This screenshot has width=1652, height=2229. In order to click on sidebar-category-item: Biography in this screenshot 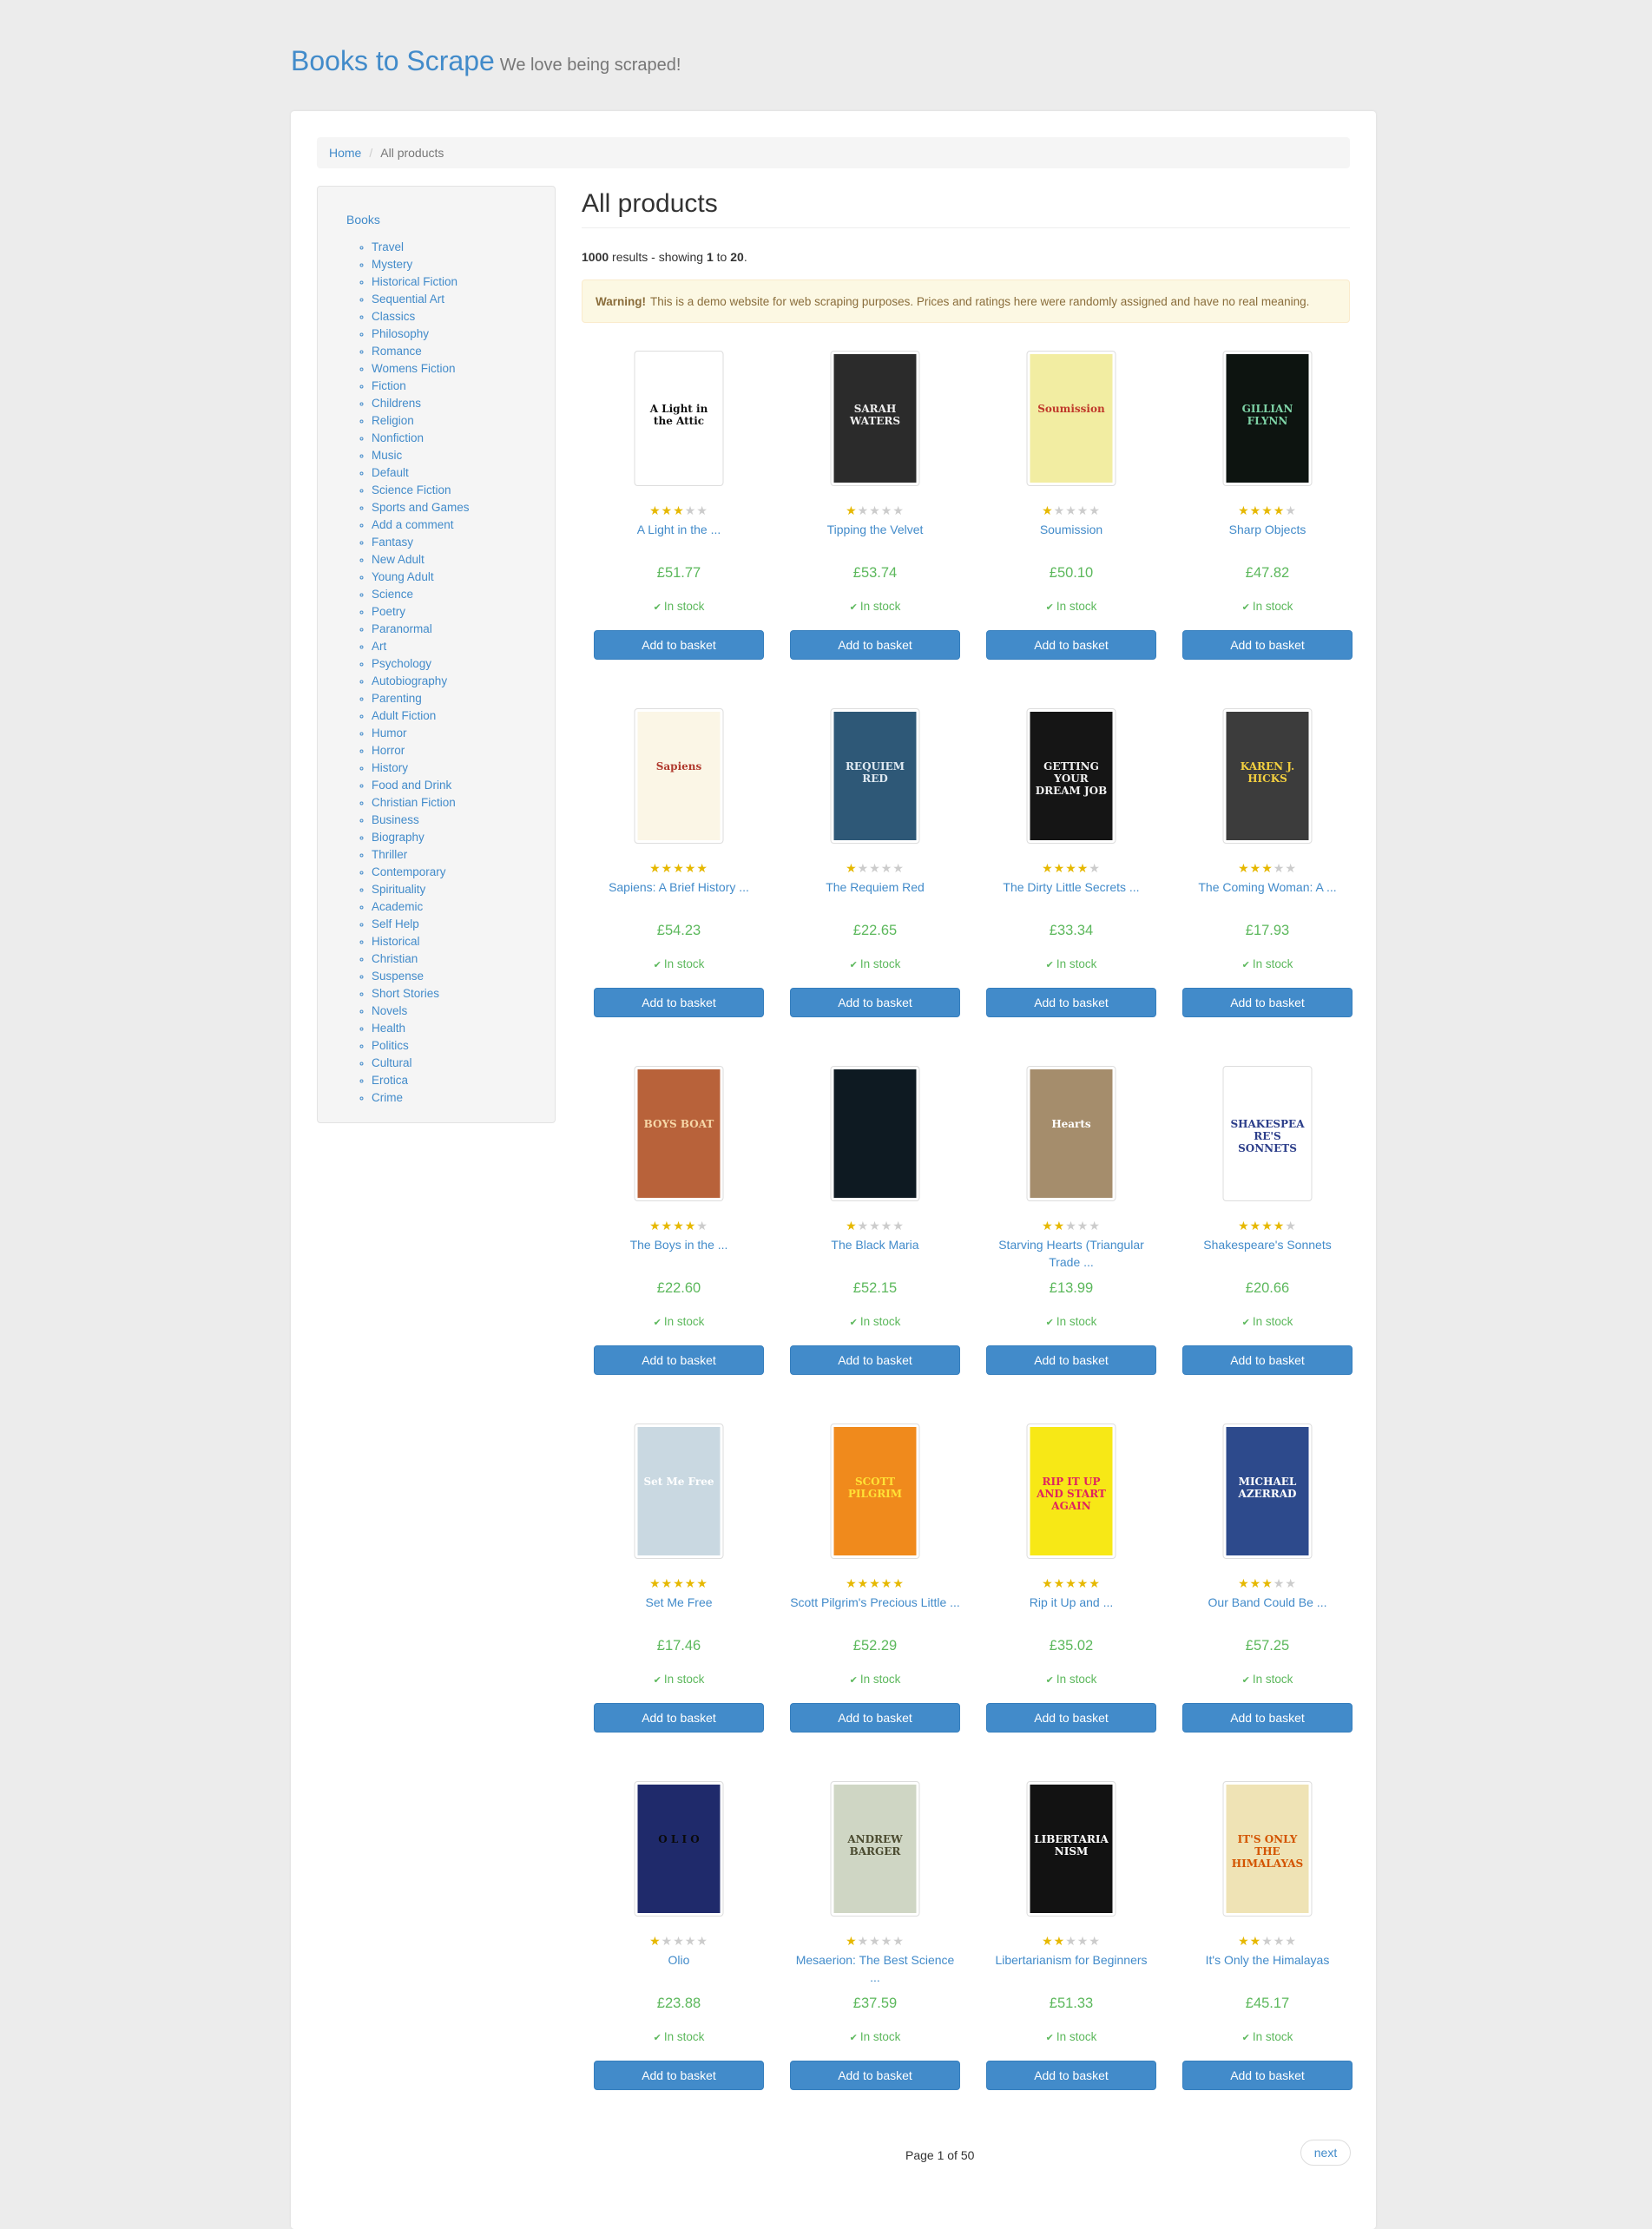, I will do `click(421, 837)`.